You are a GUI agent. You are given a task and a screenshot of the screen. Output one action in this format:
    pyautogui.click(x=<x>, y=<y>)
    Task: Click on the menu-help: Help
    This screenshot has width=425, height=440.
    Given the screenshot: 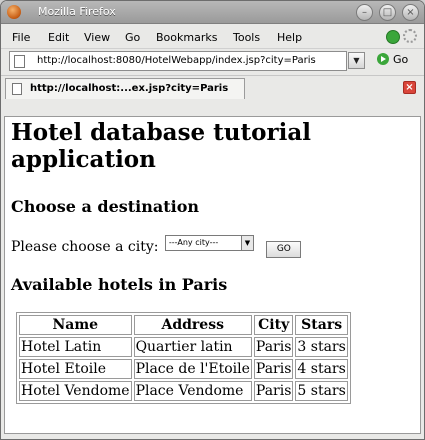 What is the action you would take?
    pyautogui.click(x=289, y=37)
    